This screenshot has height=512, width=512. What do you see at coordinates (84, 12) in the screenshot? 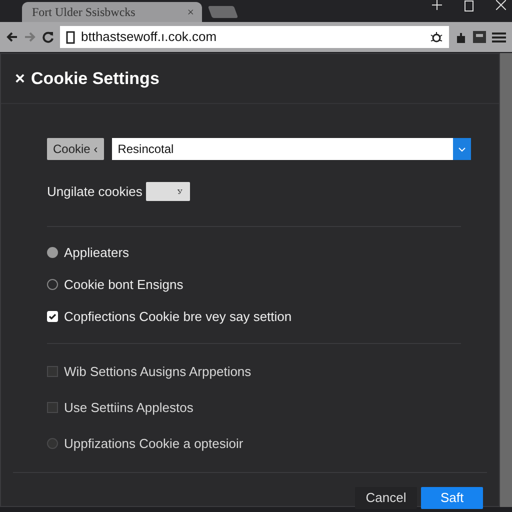
I see `tab-title: Fort Ulder Ssisbwcks` at bounding box center [84, 12].